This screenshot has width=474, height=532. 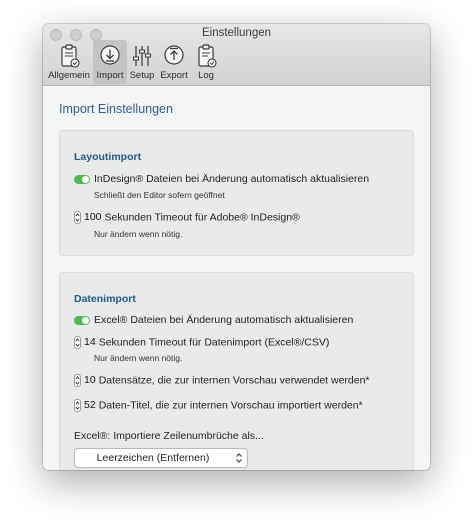 I want to click on select-arrows-icon, so click(x=239, y=458).